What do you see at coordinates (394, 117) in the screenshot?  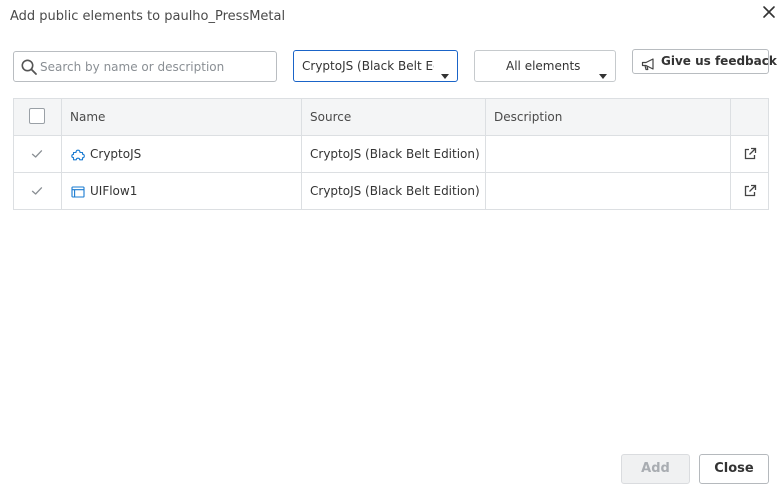 I see `column-header-source: Source` at bounding box center [394, 117].